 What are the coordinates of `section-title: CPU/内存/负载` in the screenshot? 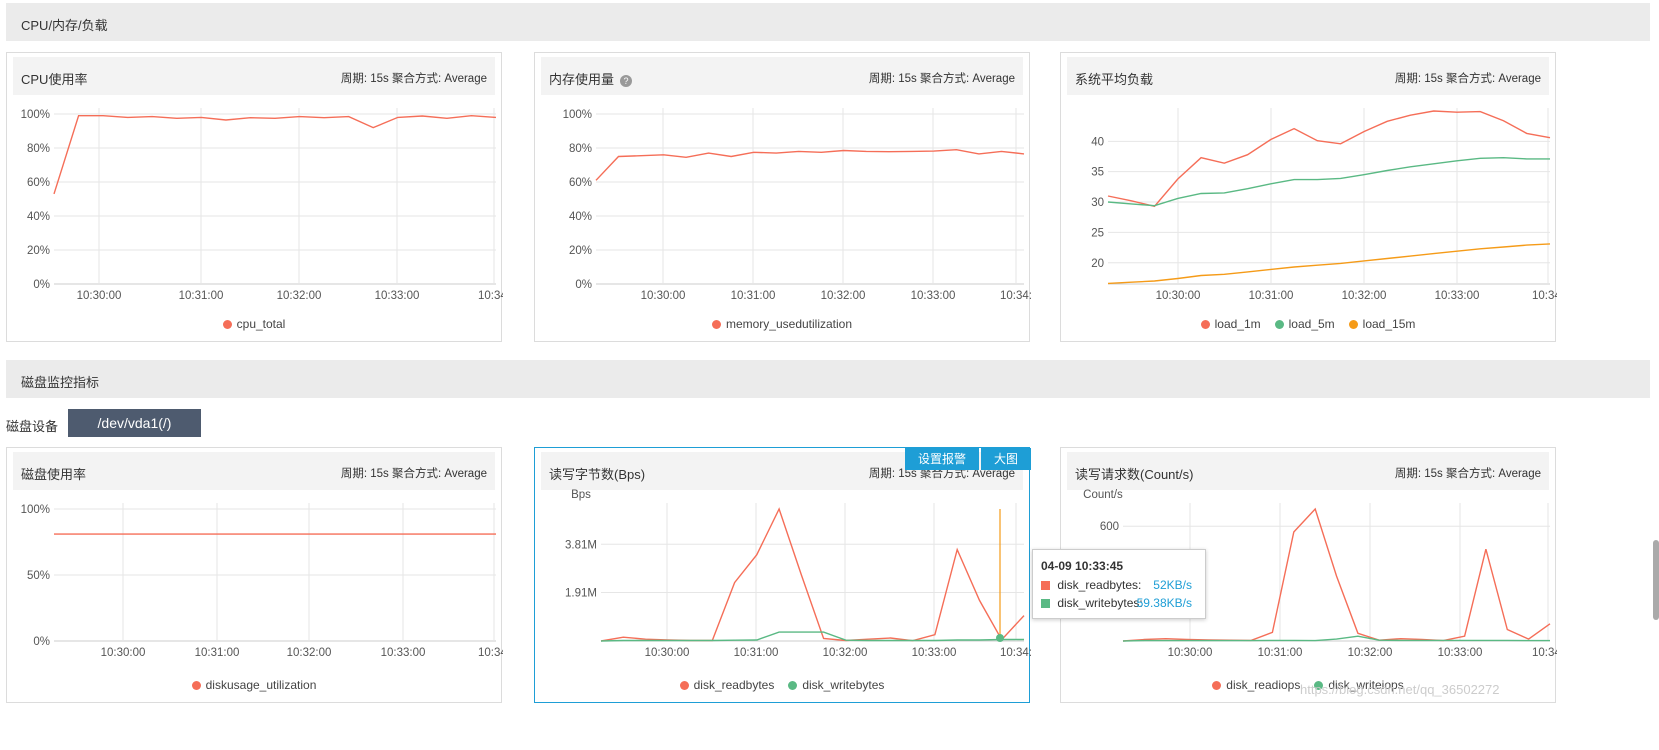 It's located at (64, 25).